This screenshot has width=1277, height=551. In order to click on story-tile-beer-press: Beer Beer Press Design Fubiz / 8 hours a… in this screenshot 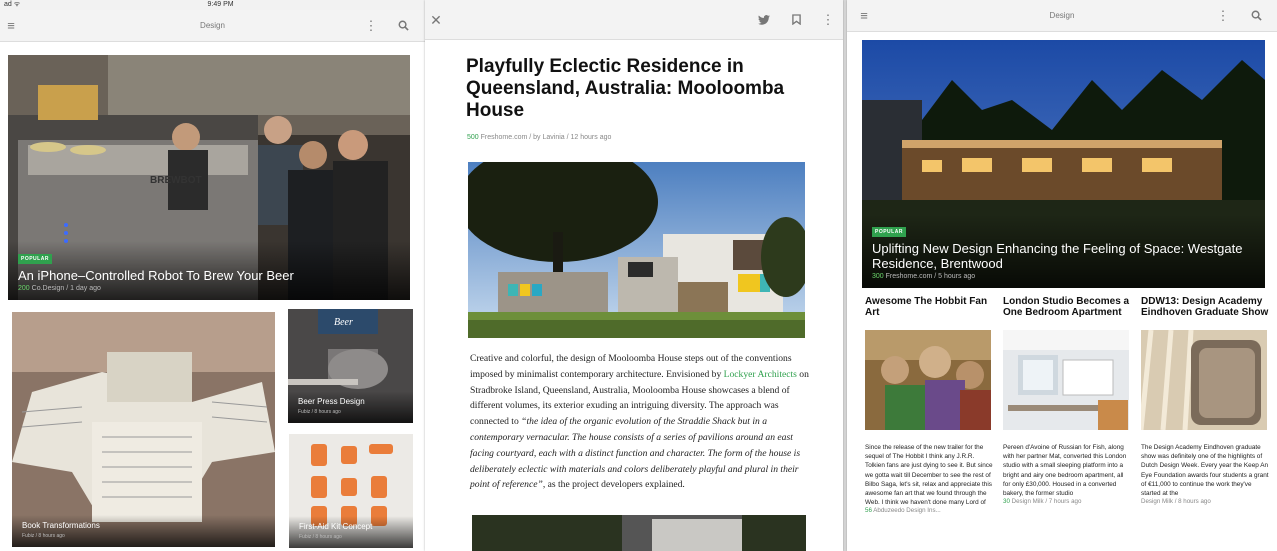, I will do `click(350, 366)`.